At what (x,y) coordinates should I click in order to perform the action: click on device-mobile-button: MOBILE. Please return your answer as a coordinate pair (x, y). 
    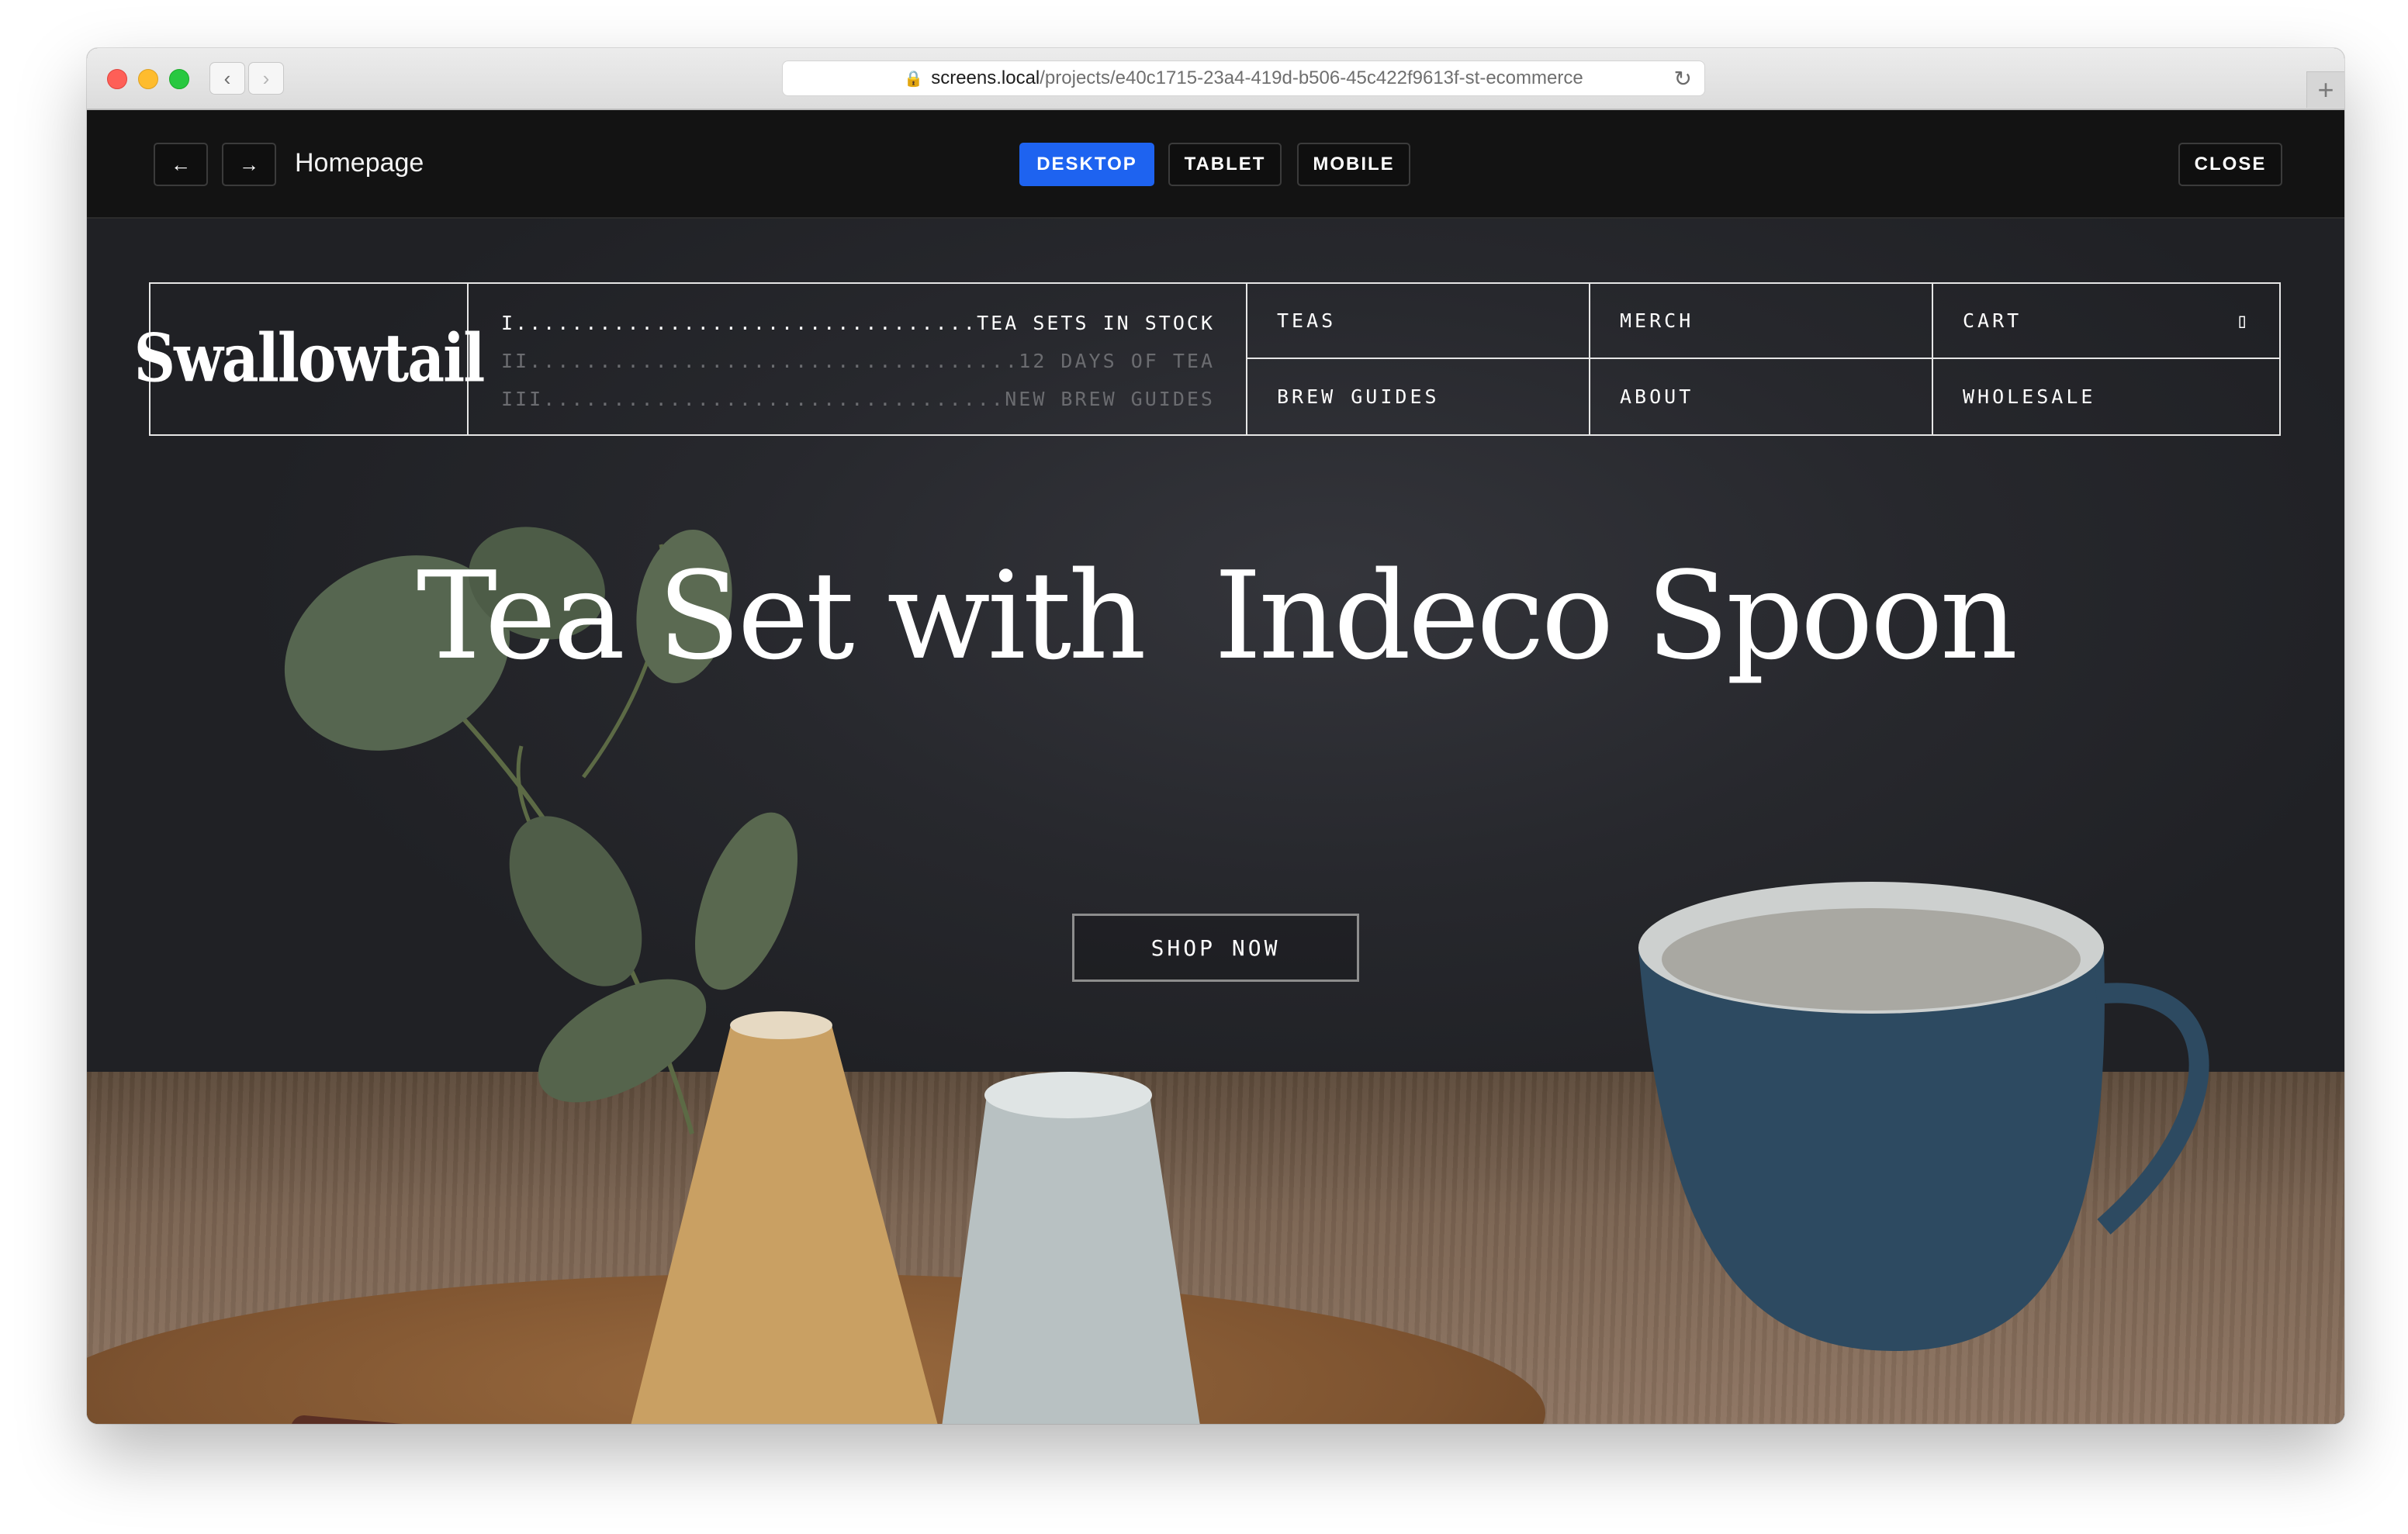
    Looking at the image, I should click on (1353, 164).